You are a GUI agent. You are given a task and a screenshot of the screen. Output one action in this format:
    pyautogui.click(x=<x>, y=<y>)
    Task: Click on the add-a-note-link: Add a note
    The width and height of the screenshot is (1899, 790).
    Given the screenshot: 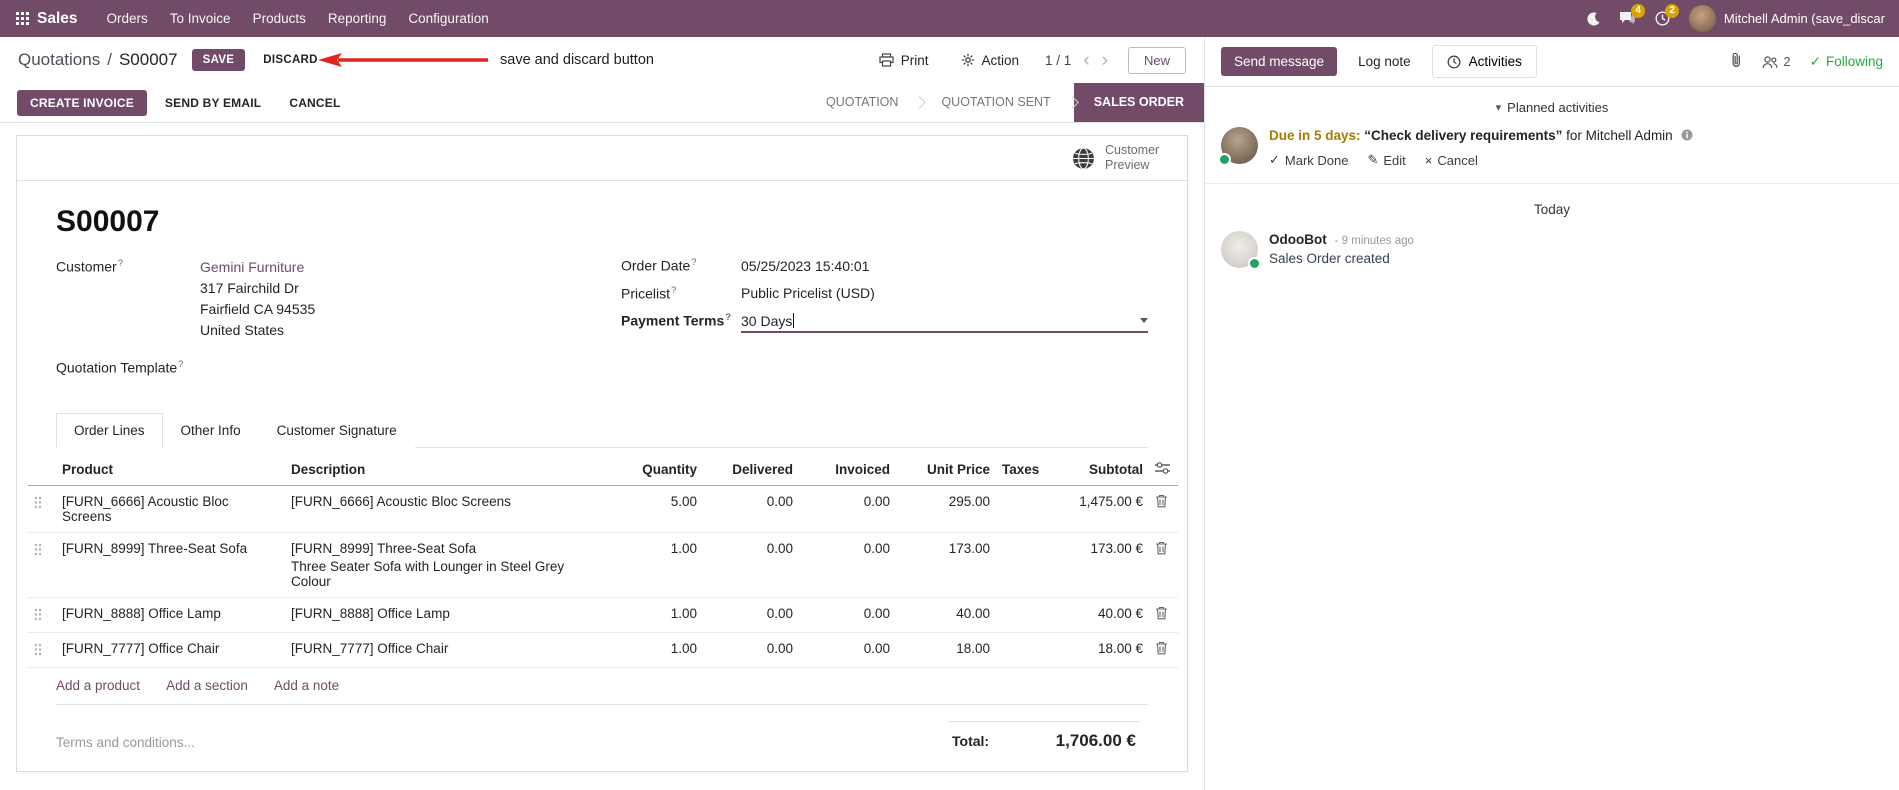 What is the action you would take?
    pyautogui.click(x=306, y=685)
    